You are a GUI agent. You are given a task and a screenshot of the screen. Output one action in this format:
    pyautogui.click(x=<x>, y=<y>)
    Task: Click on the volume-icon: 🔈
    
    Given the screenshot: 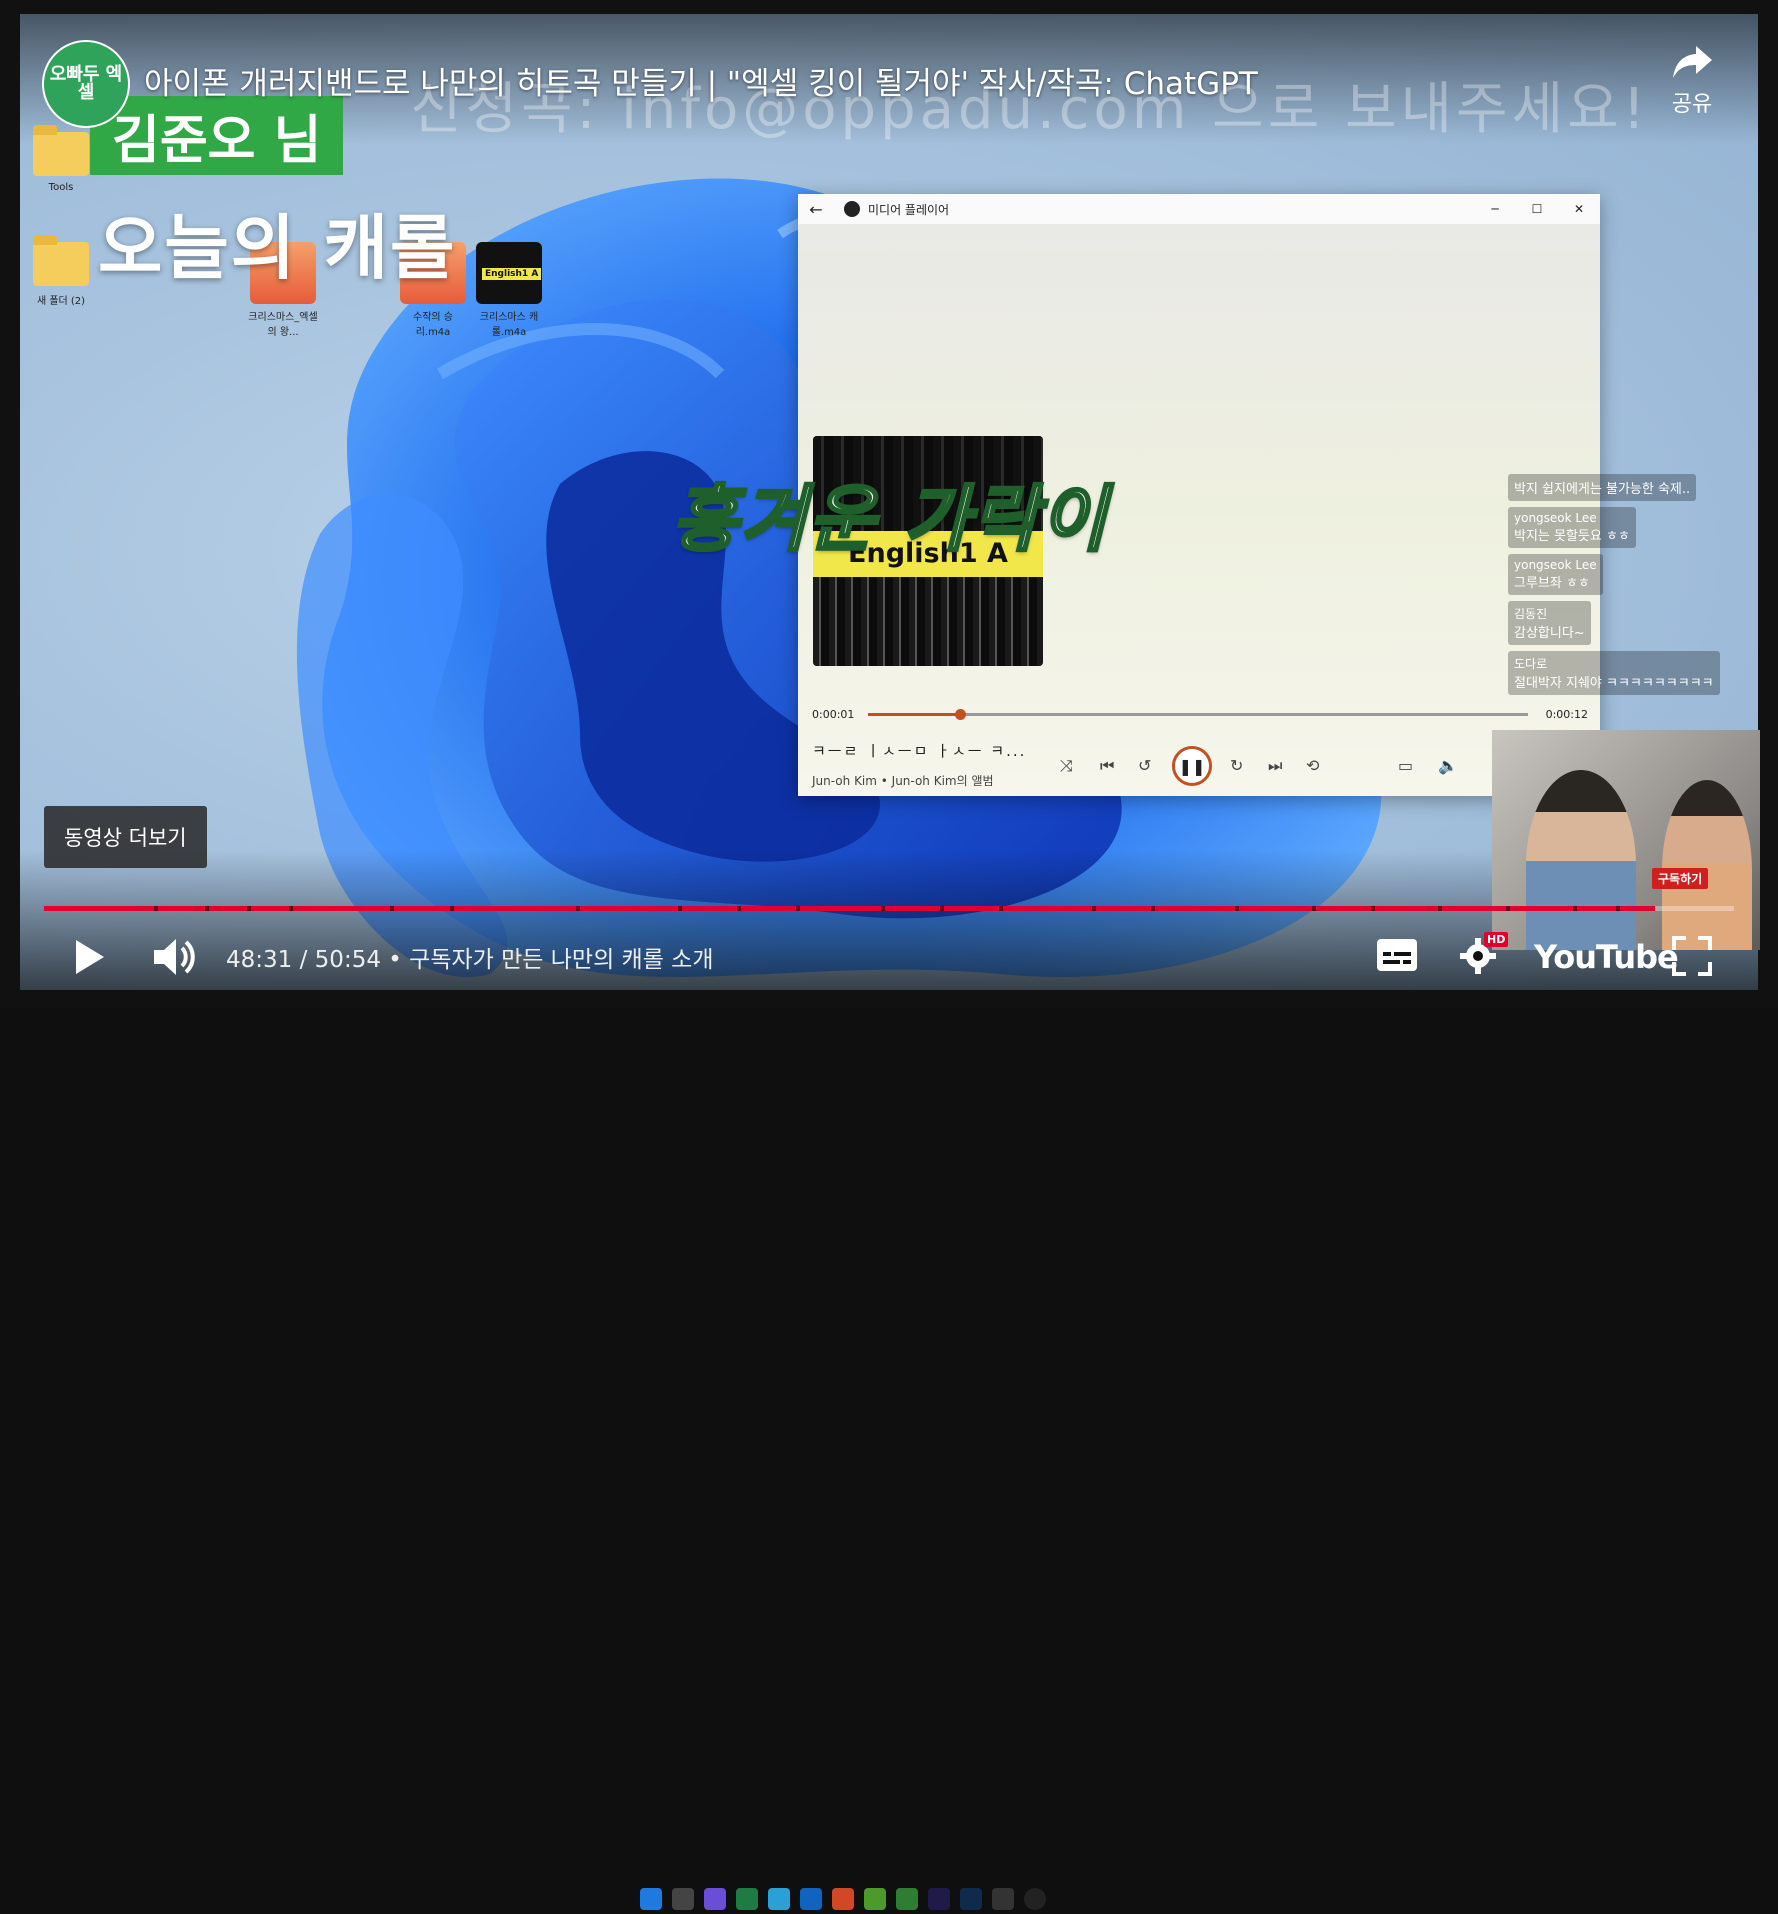 What is the action you would take?
    pyautogui.click(x=1448, y=765)
    